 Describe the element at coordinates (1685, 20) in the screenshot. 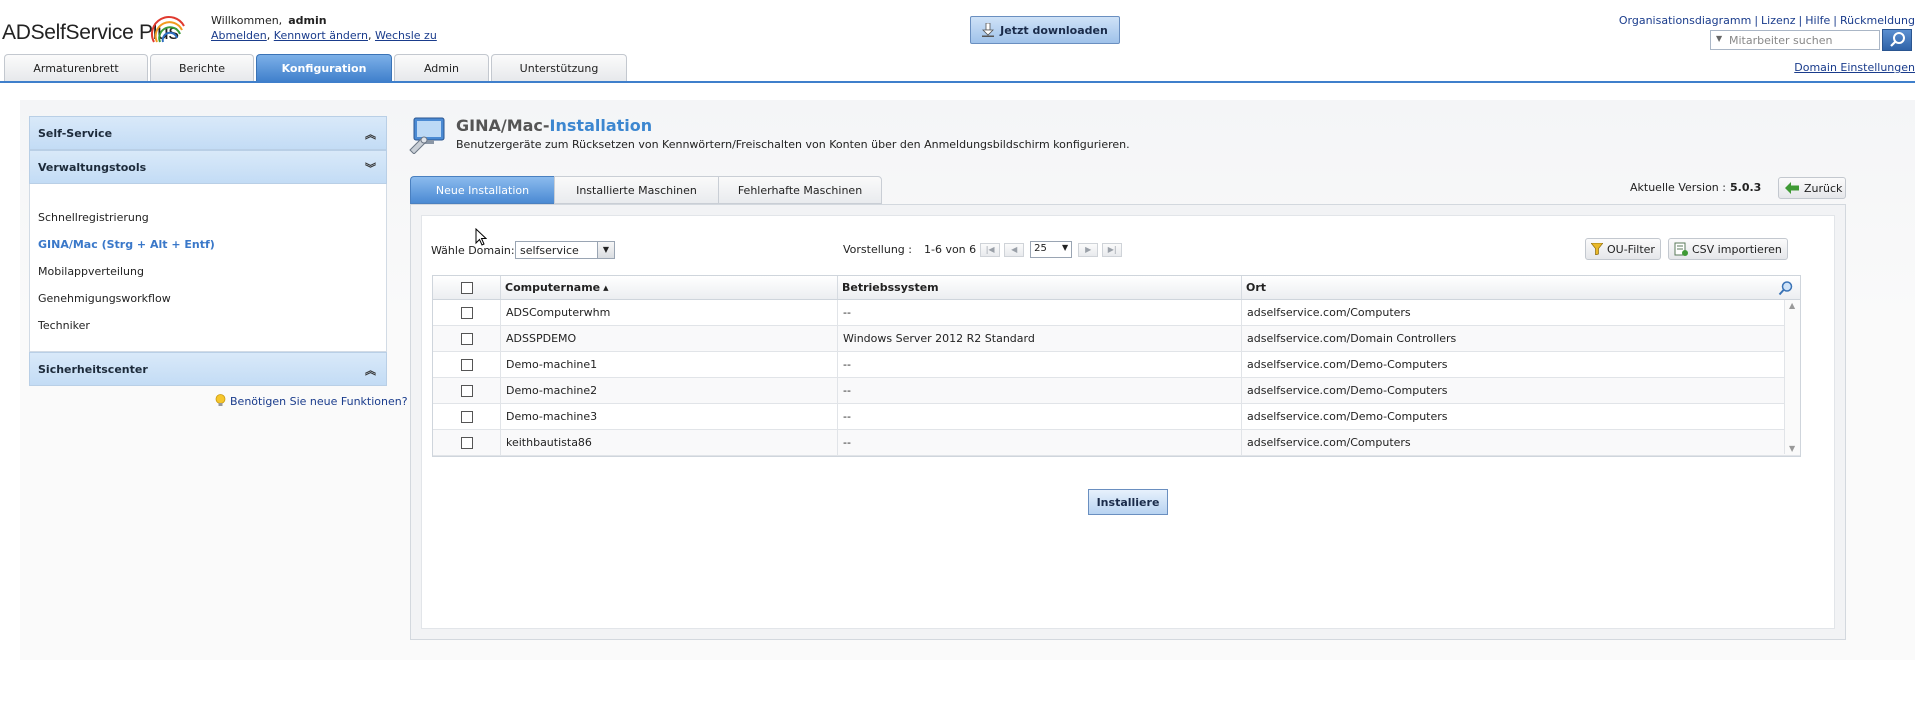

I see `org-chart-link: Organisationsdiagramm` at that location.